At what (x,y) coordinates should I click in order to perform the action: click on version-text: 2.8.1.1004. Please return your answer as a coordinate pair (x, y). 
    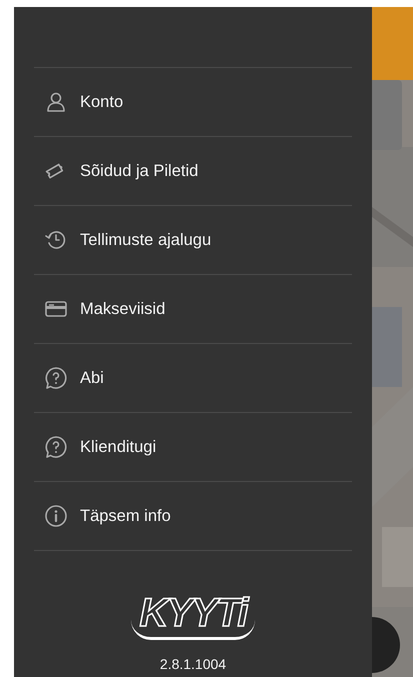
    Looking at the image, I should click on (193, 664).